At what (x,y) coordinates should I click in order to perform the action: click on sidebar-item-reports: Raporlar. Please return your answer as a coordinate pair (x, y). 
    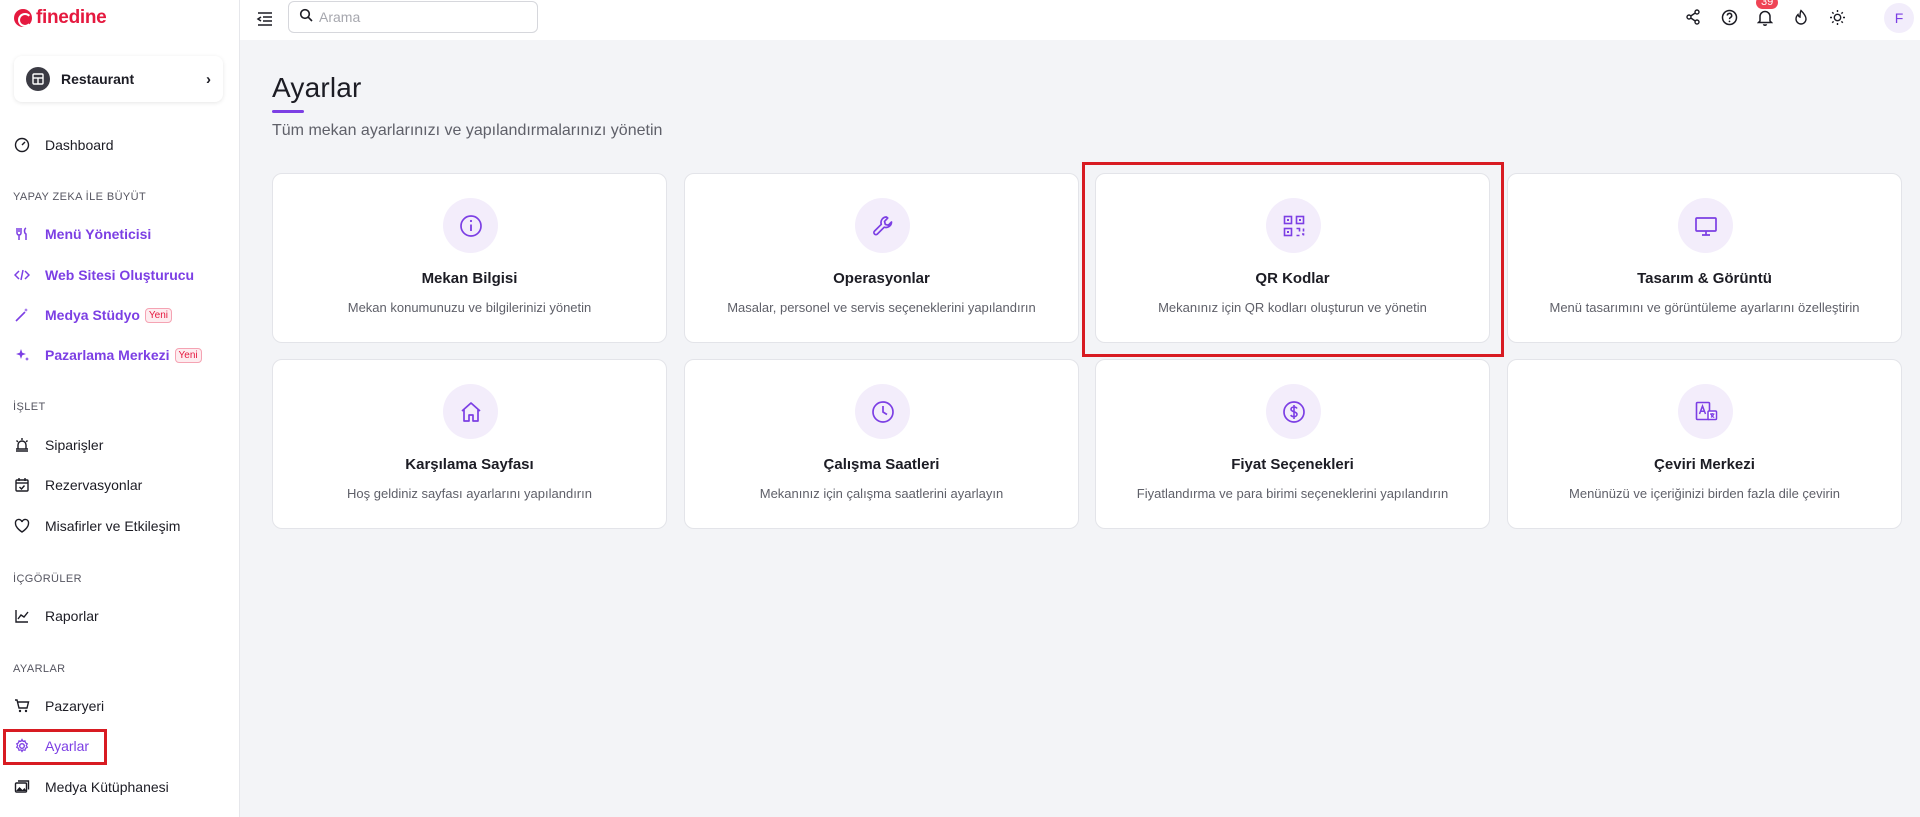
    Looking at the image, I should click on (120, 616).